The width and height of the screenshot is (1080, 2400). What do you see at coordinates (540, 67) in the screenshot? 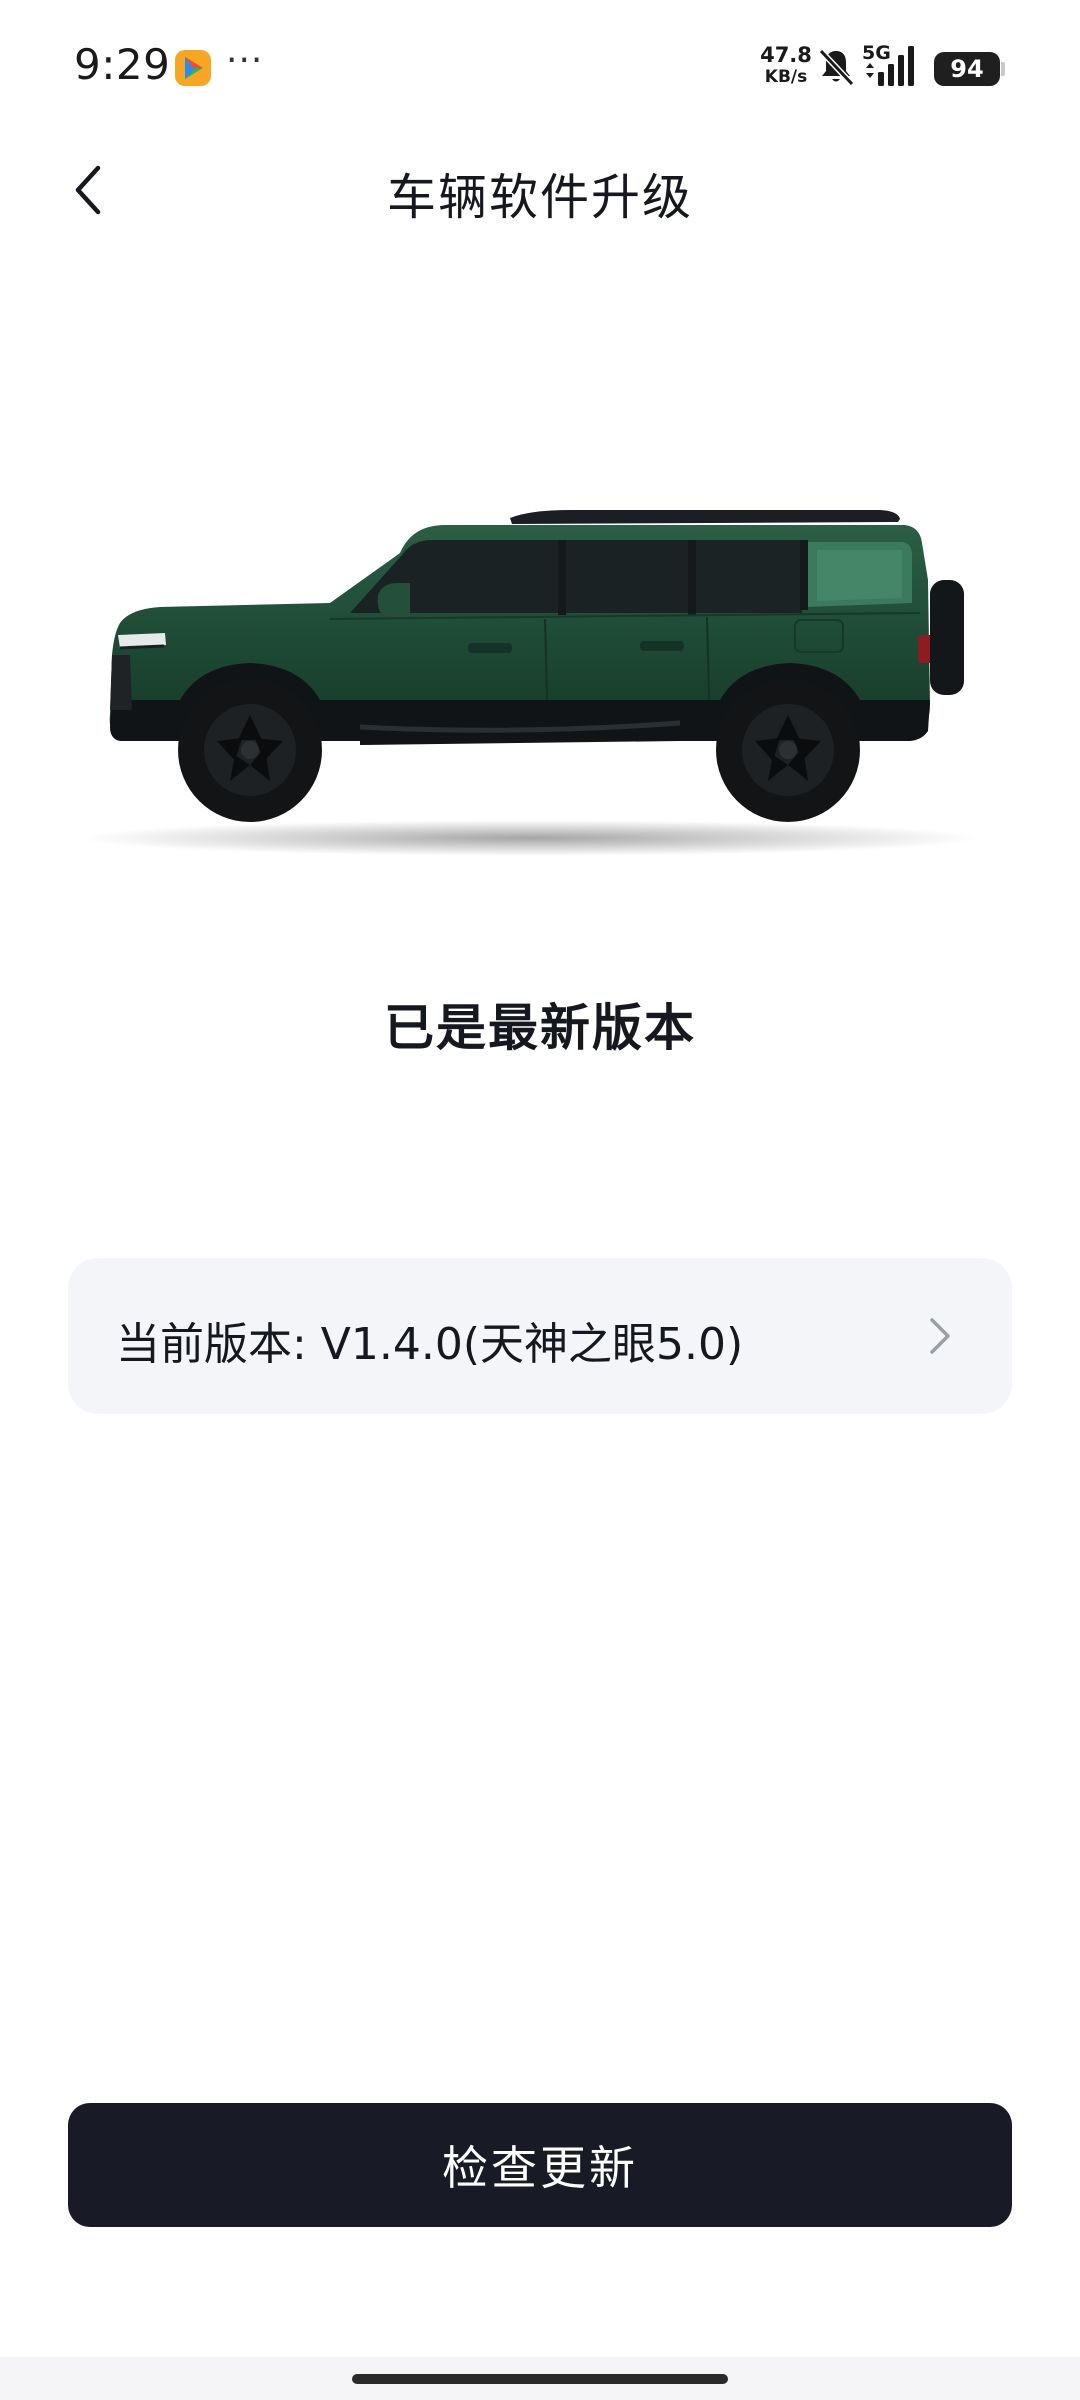
I see `status-bar: 9:29 ··· 47.8 KB/s 5G 94` at bounding box center [540, 67].